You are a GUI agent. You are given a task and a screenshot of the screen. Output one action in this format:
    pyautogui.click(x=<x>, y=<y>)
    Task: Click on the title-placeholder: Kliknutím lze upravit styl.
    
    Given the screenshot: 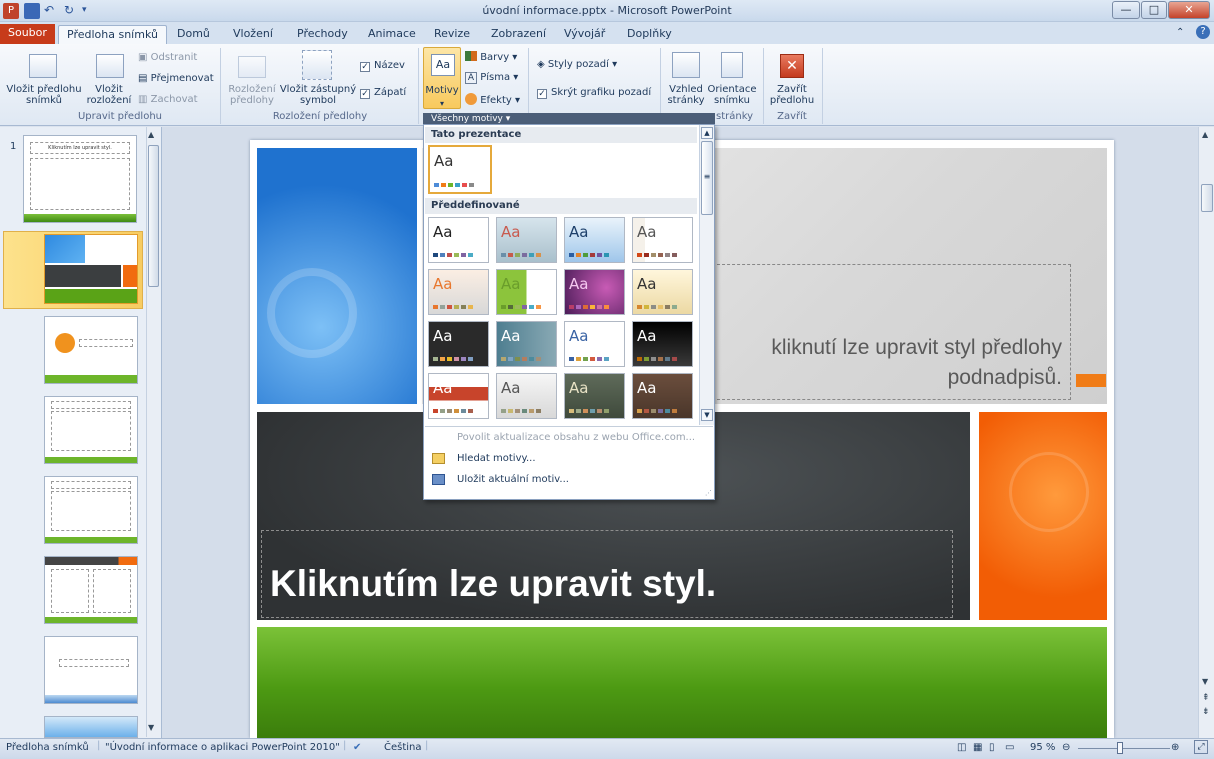 What is the action you would take?
    pyautogui.click(x=607, y=574)
    